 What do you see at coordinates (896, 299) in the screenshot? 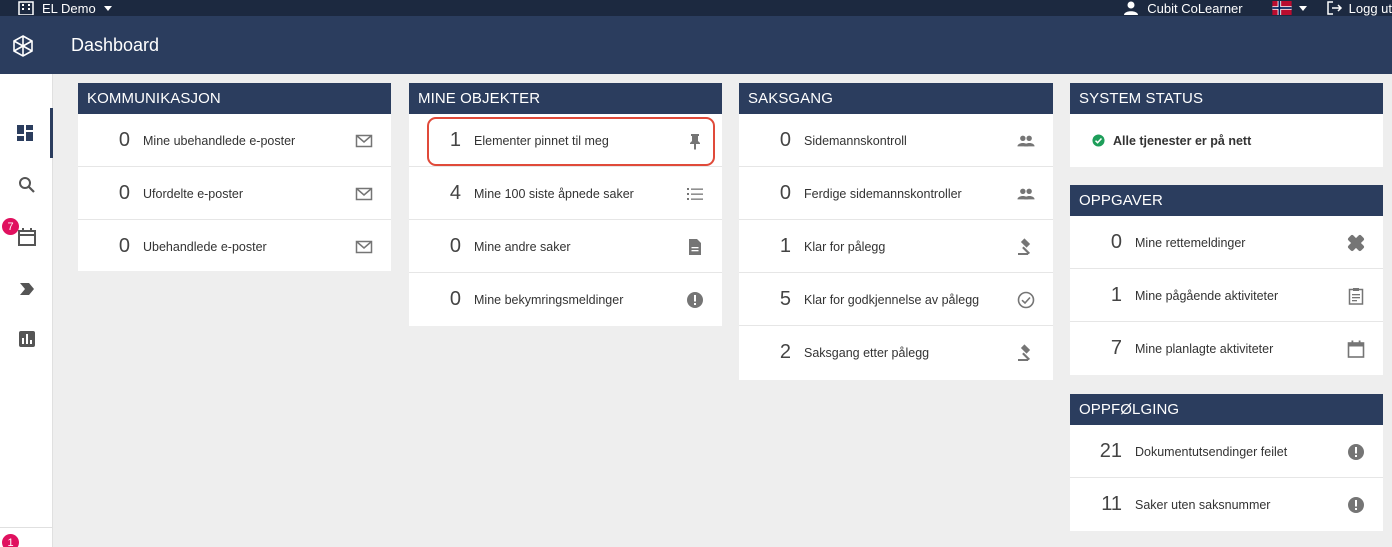
I see `list-item: 5 Klar for godkjennelse av pålegg` at bounding box center [896, 299].